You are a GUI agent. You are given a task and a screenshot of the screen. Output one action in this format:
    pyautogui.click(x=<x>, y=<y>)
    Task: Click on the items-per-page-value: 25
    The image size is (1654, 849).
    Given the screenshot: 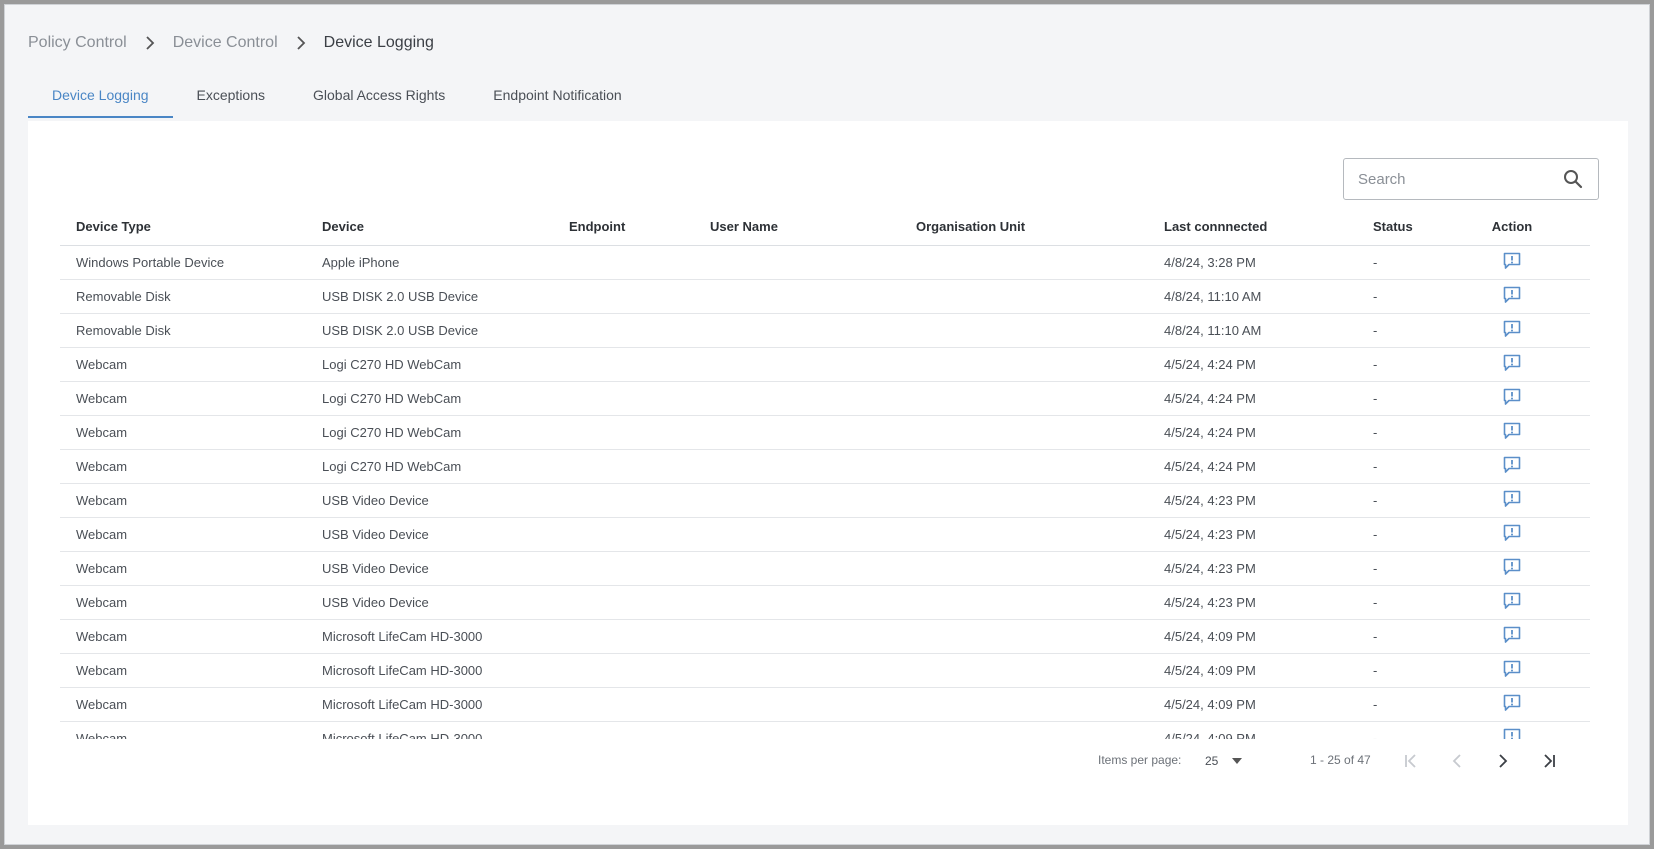 What is the action you would take?
    pyautogui.click(x=1212, y=761)
    